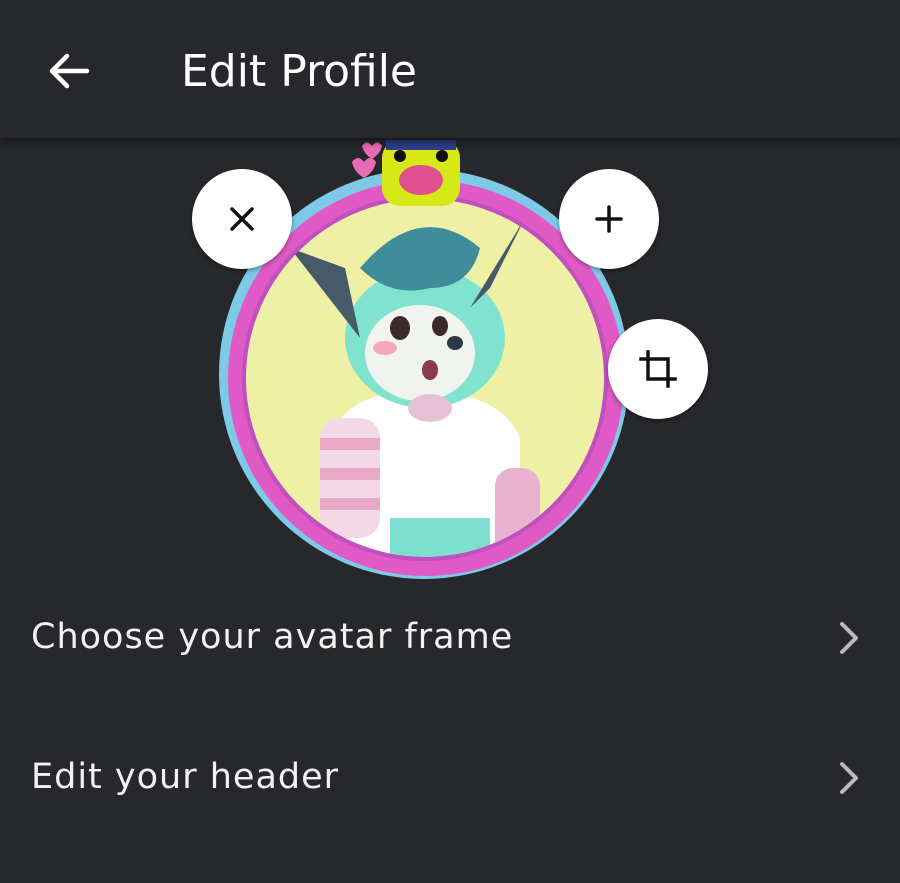 The height and width of the screenshot is (883, 900). I want to click on page-title: Edit Profile, so click(299, 71).